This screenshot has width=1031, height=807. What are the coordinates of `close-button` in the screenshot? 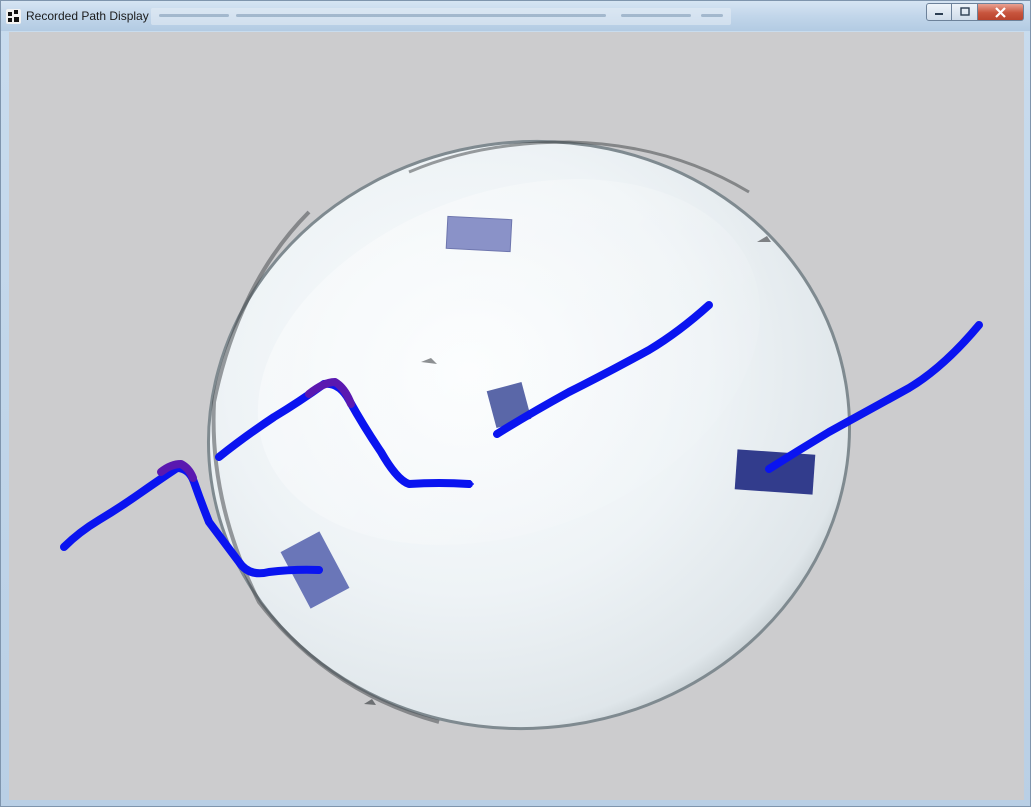 It's located at (1001, 12).